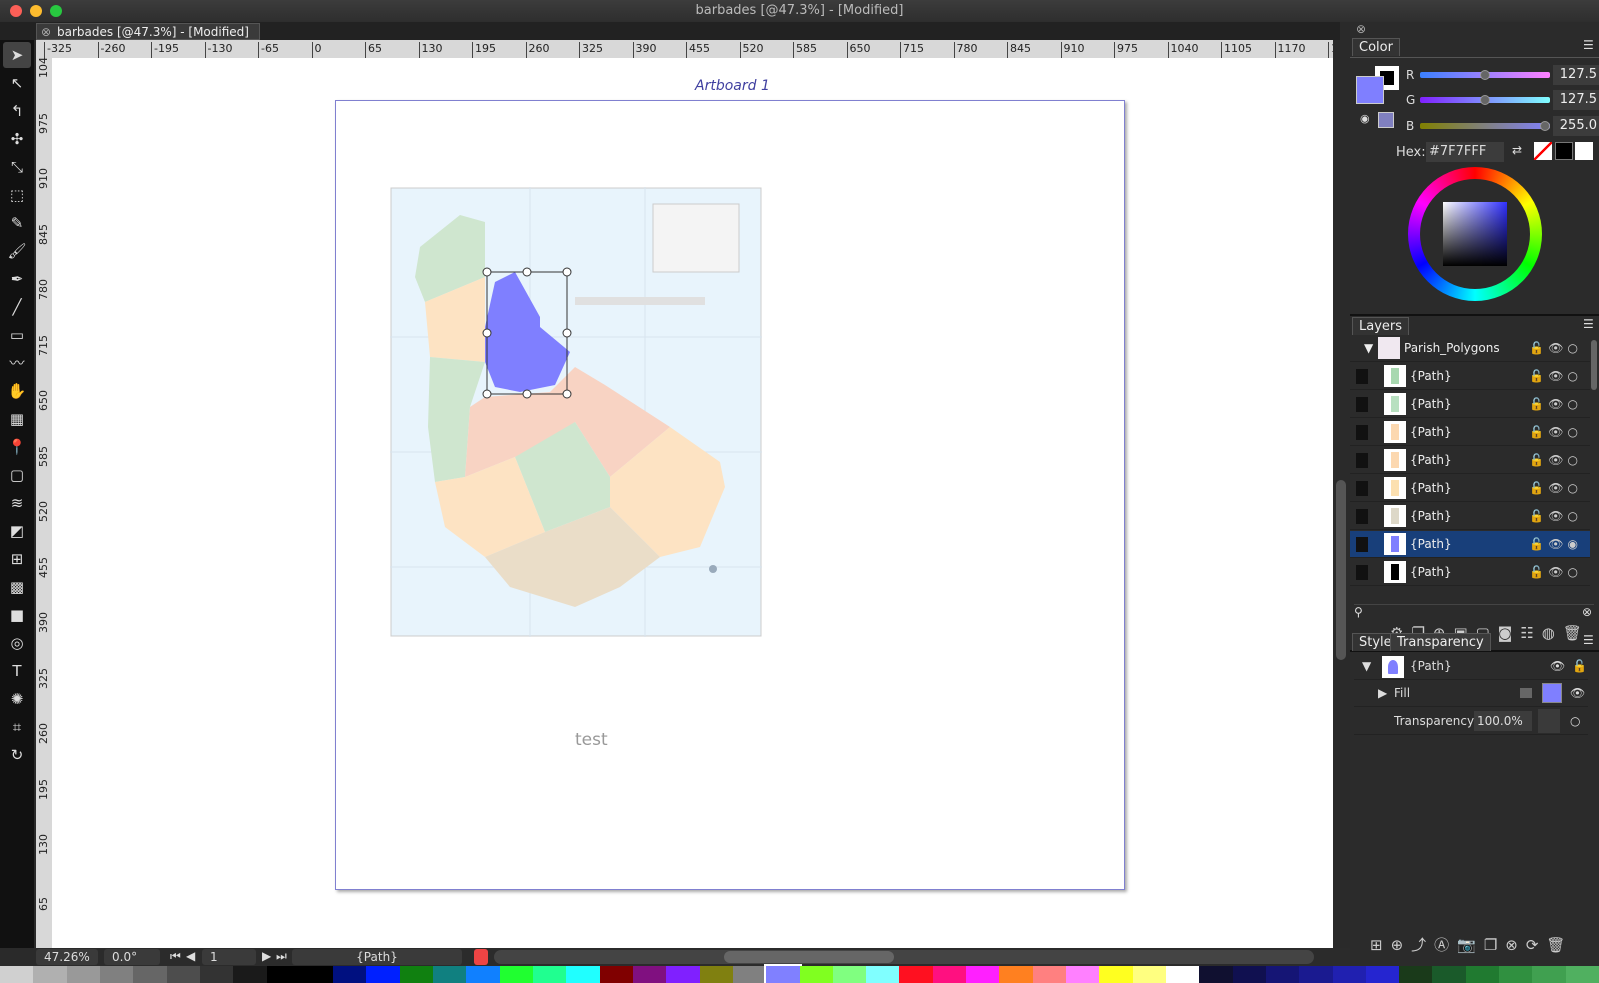 The height and width of the screenshot is (983, 1599). Describe the element at coordinates (1588, 324) in the screenshot. I see `layers-menu-icon: ☰` at that location.